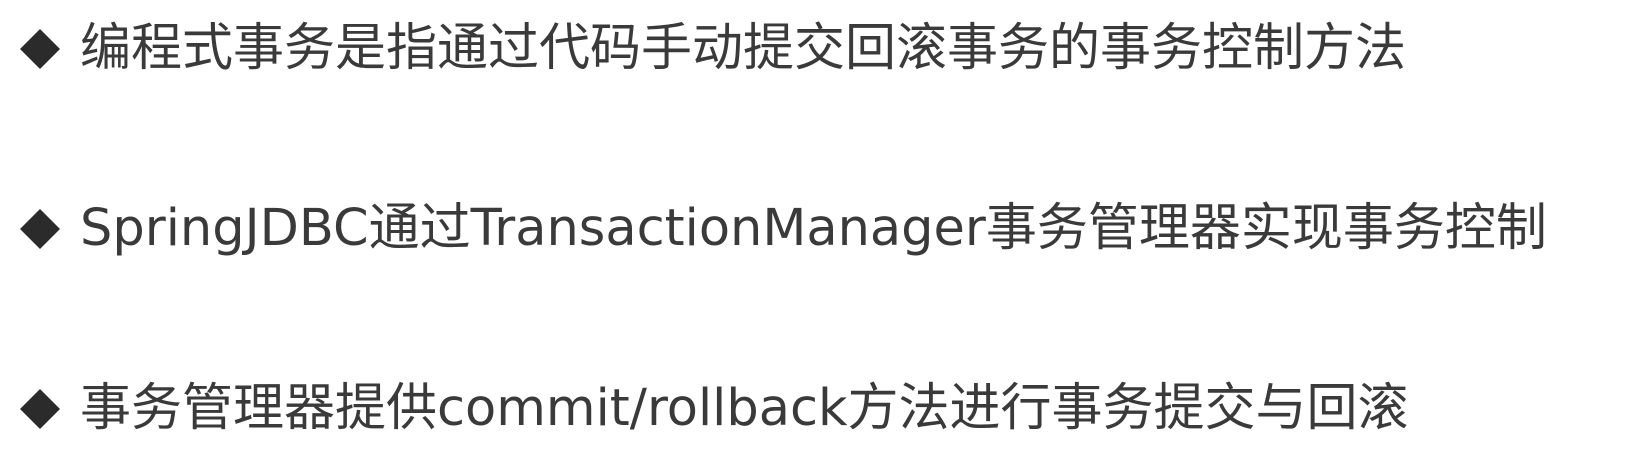 This screenshot has width=1630, height=466. I want to click on bullet-text: 编程式事务是指通过代码手动提交回滚事务的事务控制方法, so click(743, 48).